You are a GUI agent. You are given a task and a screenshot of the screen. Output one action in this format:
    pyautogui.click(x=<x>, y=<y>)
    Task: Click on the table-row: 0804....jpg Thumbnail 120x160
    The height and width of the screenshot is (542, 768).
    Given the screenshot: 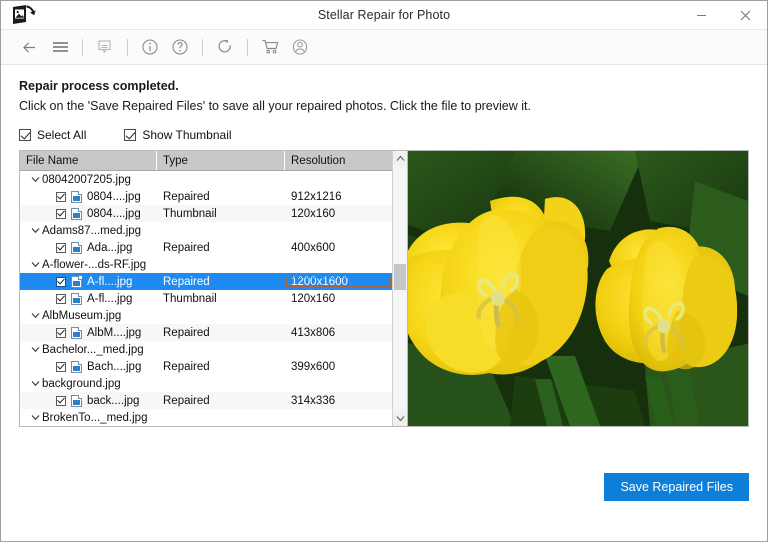 What is the action you would take?
    pyautogui.click(x=206, y=213)
    